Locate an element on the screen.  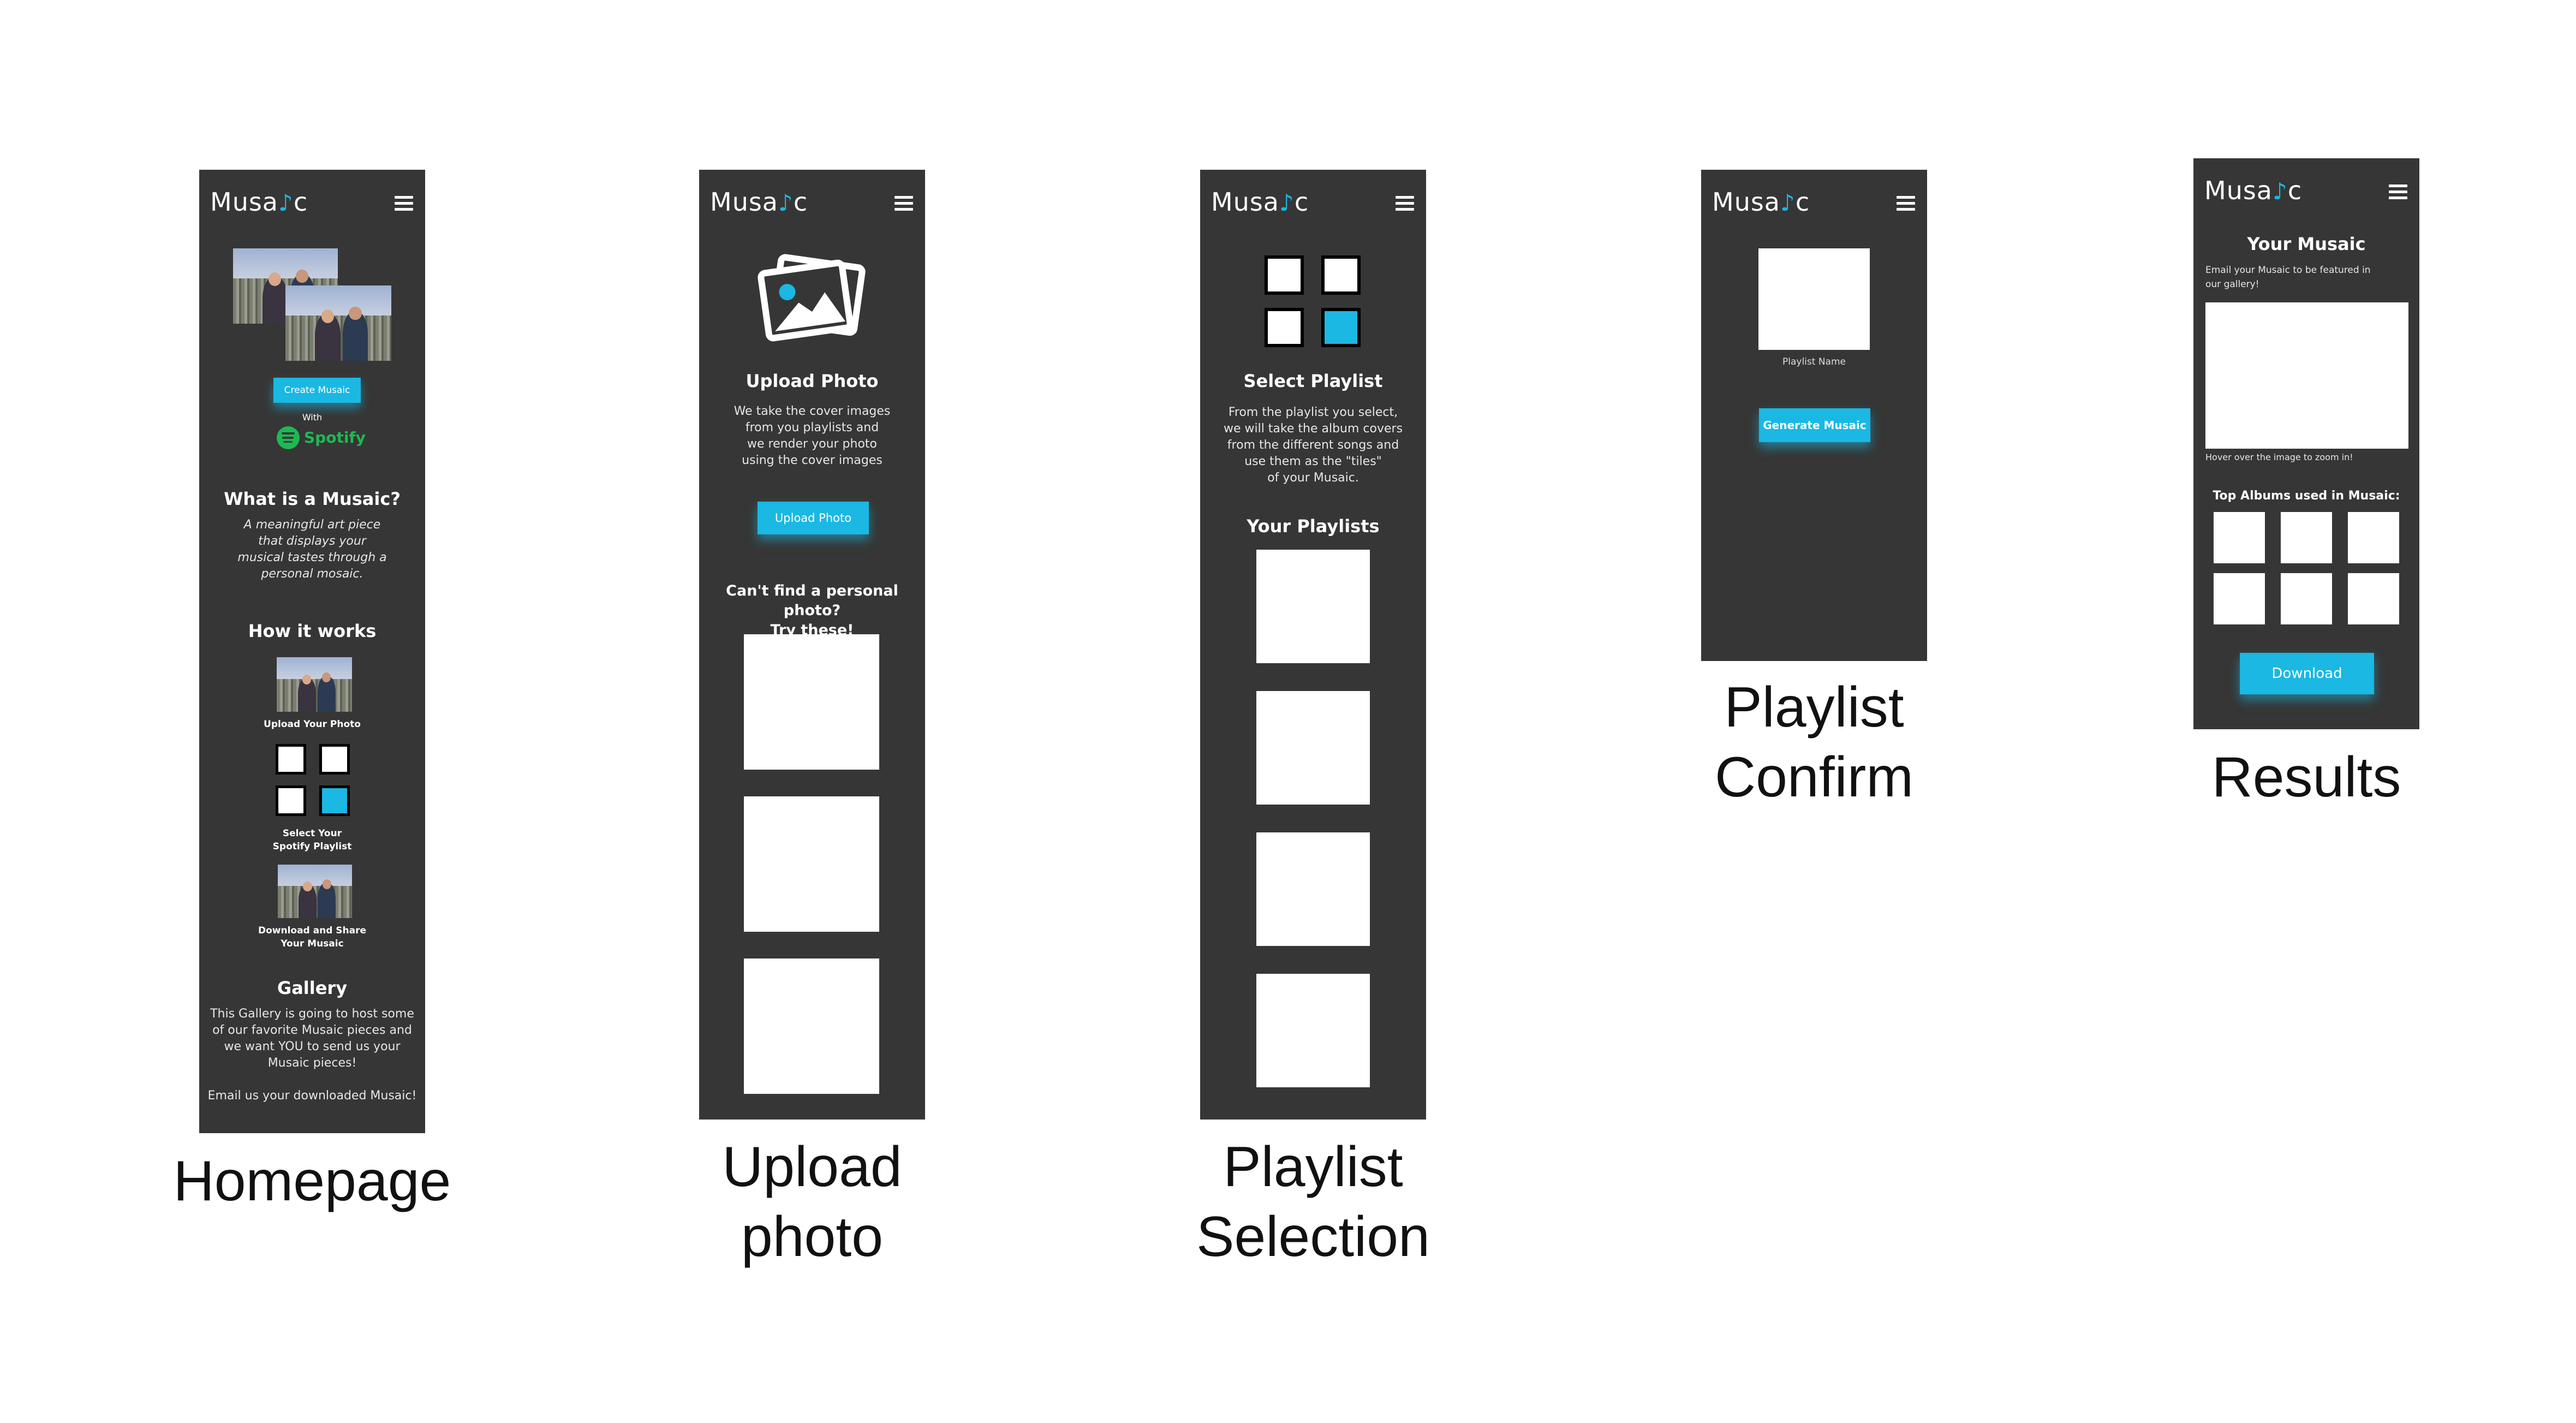
how-it-works-title: How it works is located at coordinates (312, 631).